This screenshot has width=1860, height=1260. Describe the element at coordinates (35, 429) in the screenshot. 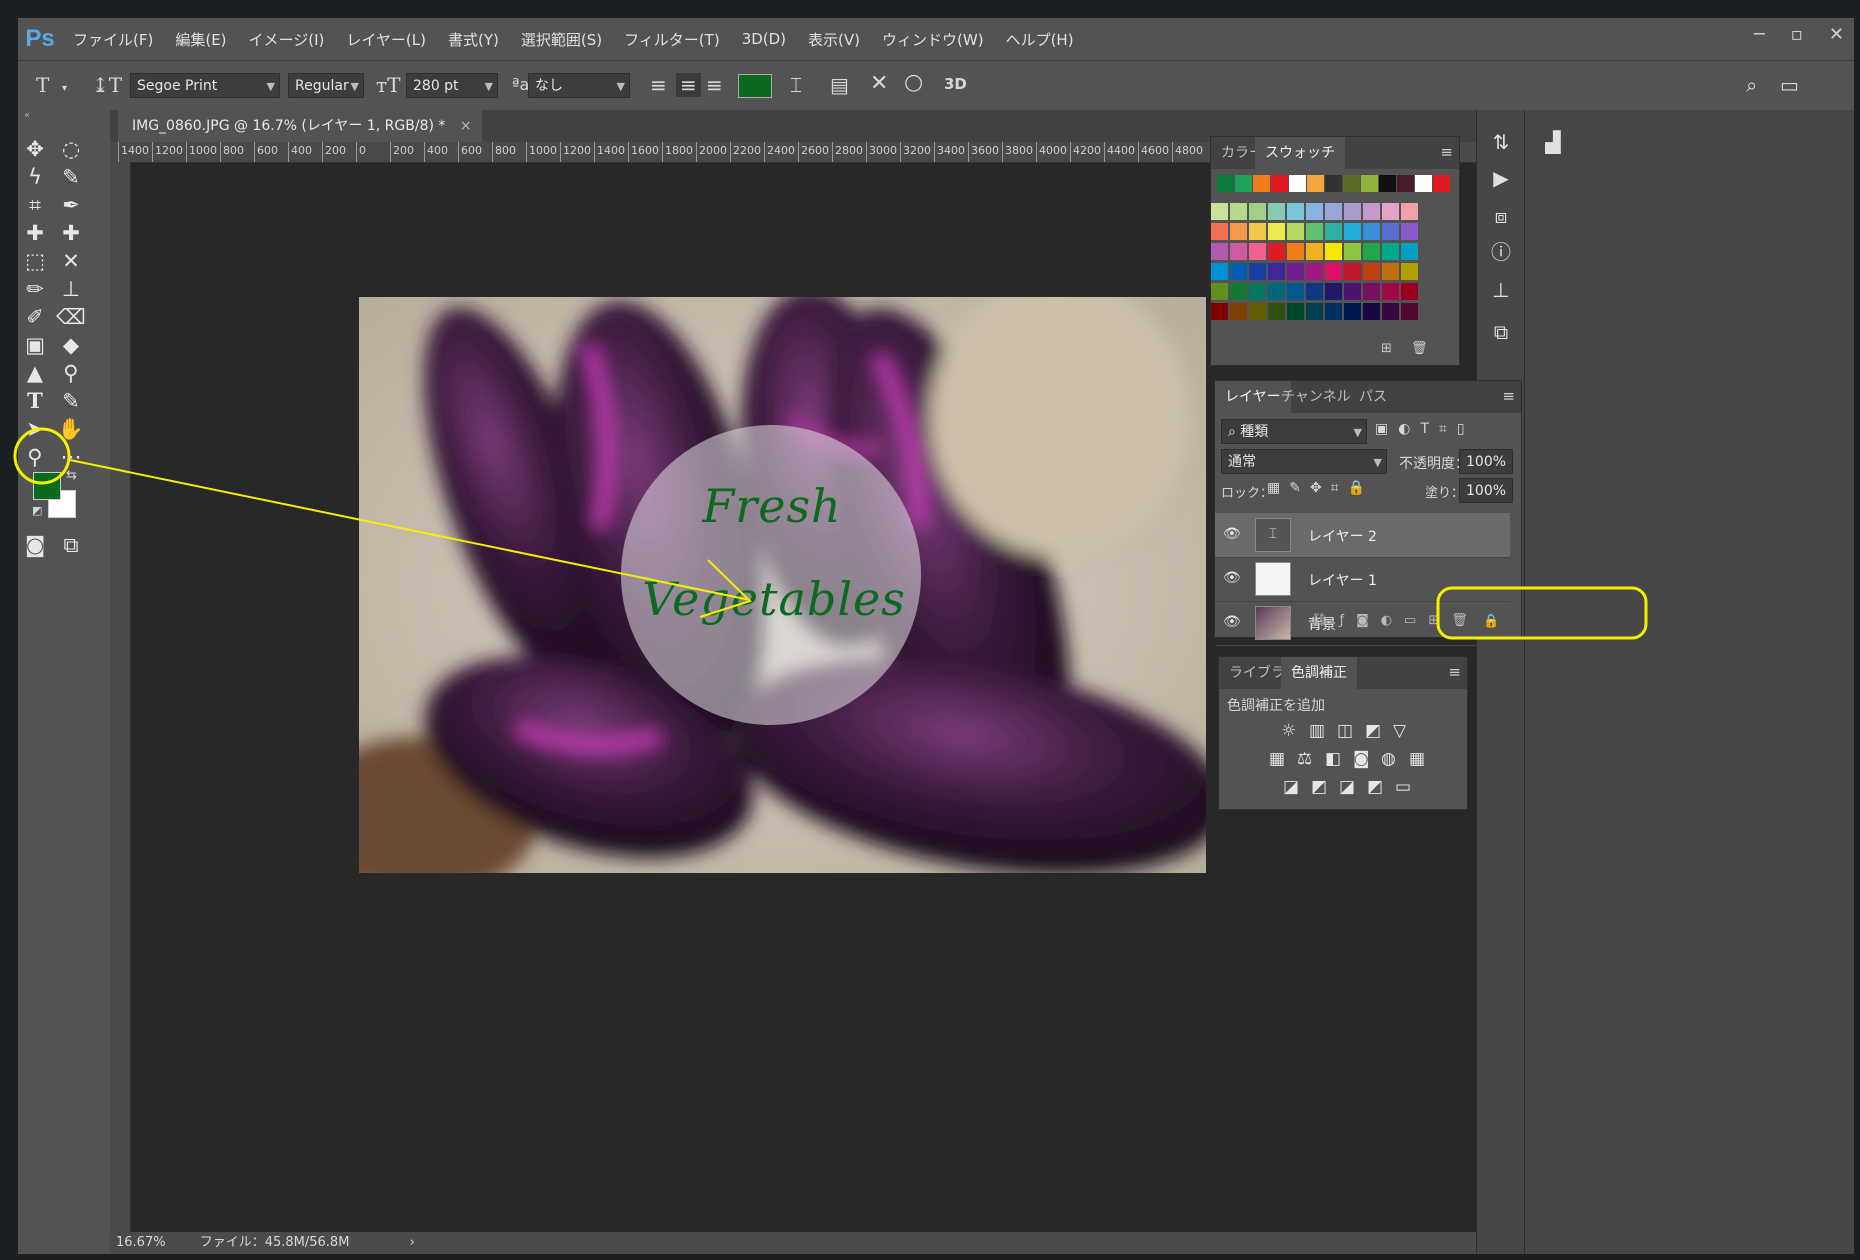

I see `direct-select-icon: ➤` at that location.